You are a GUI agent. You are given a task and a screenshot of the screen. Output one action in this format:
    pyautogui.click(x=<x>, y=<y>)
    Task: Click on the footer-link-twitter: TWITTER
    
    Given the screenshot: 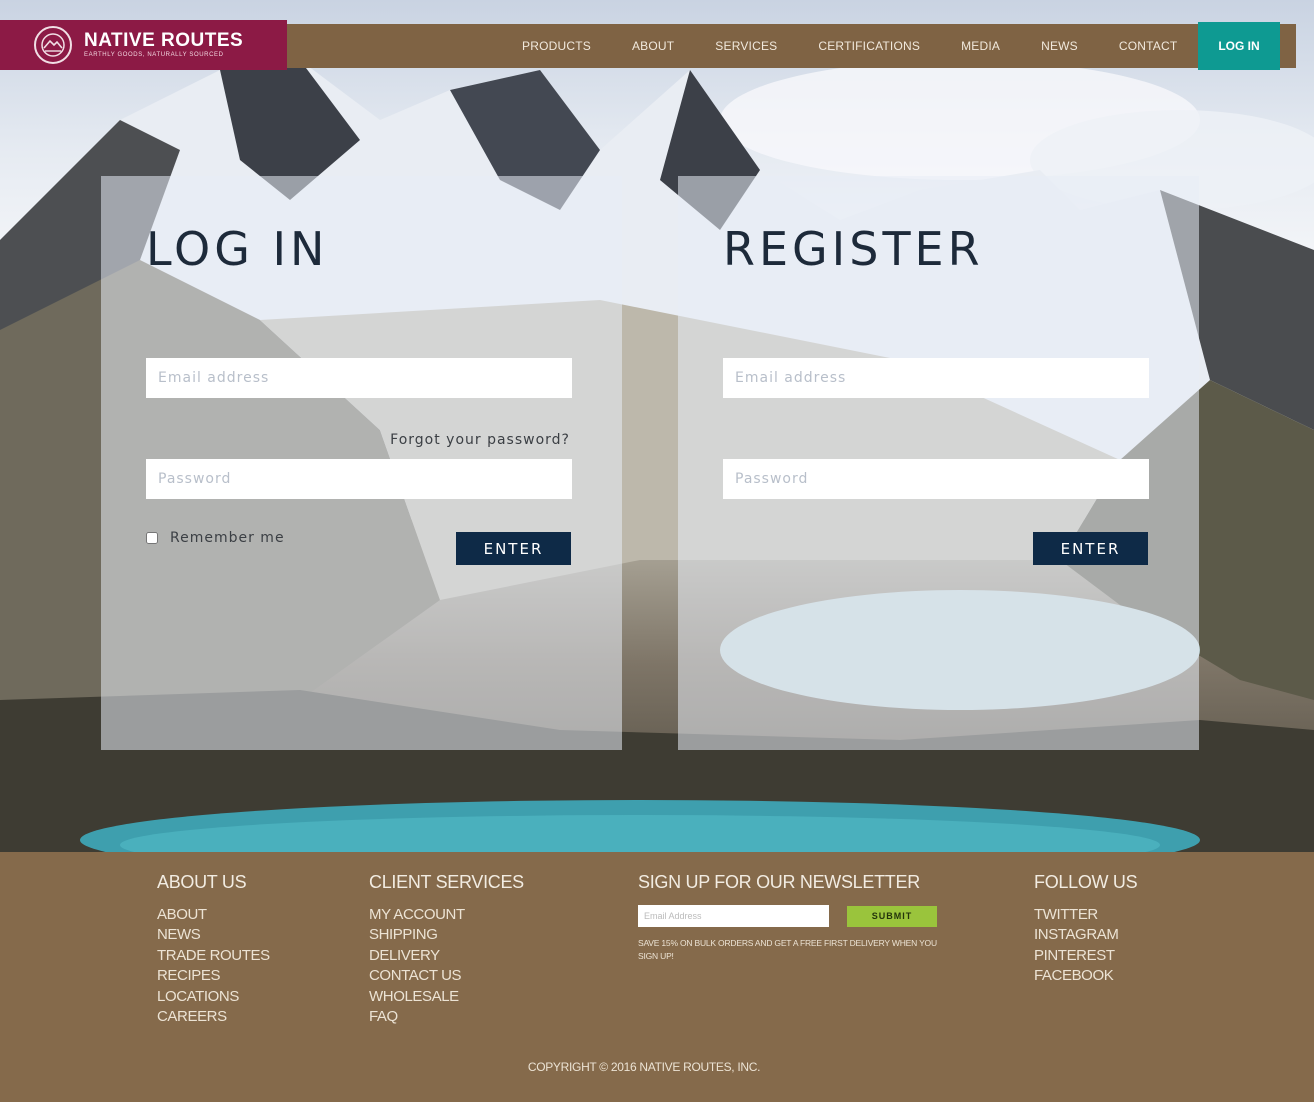 What is the action you would take?
    pyautogui.click(x=1085, y=915)
    